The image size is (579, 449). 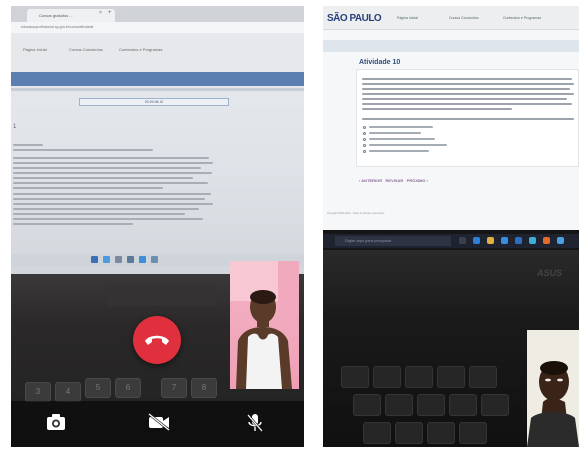 I want to click on key: 8, so click(x=204, y=388).